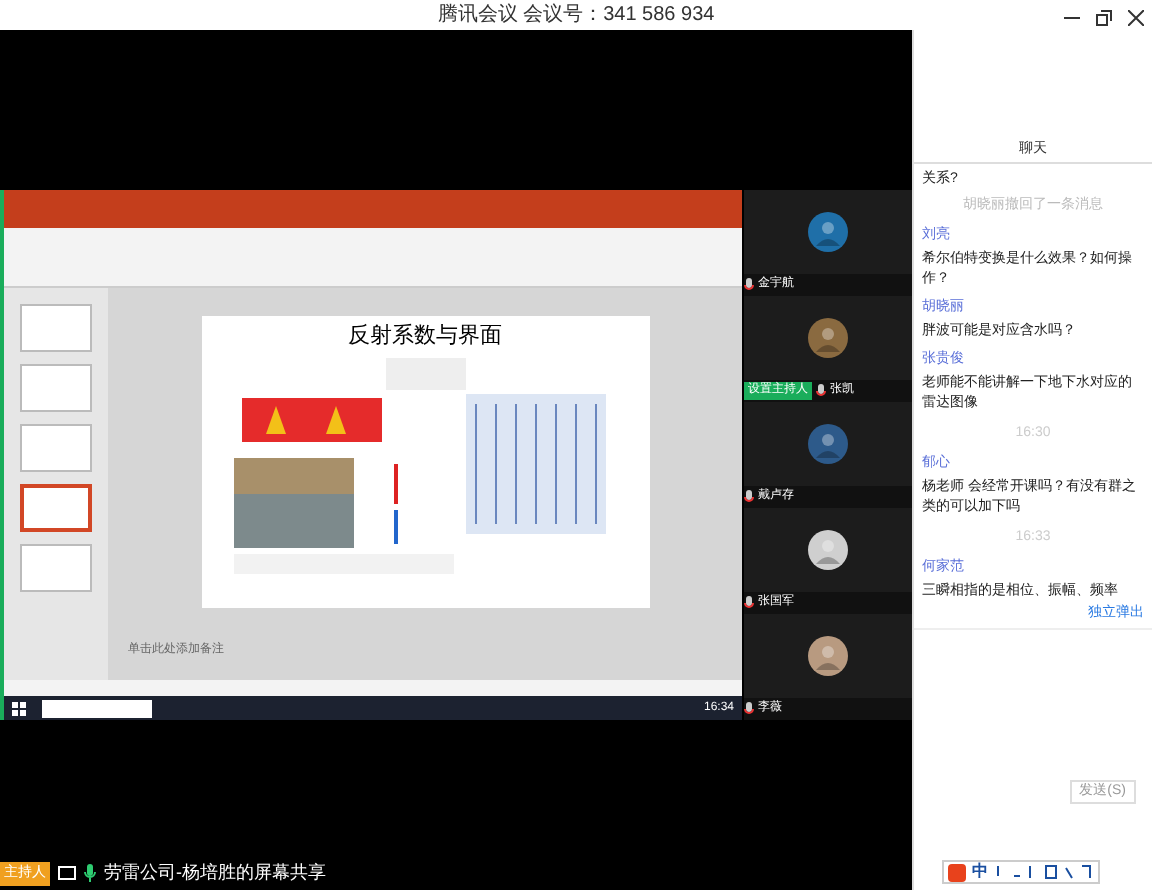 This screenshot has width=1152, height=890. Describe the element at coordinates (215, 872) in the screenshot. I see `screen-share-label: 劳雷公司-杨培胜的屏幕共享` at that location.